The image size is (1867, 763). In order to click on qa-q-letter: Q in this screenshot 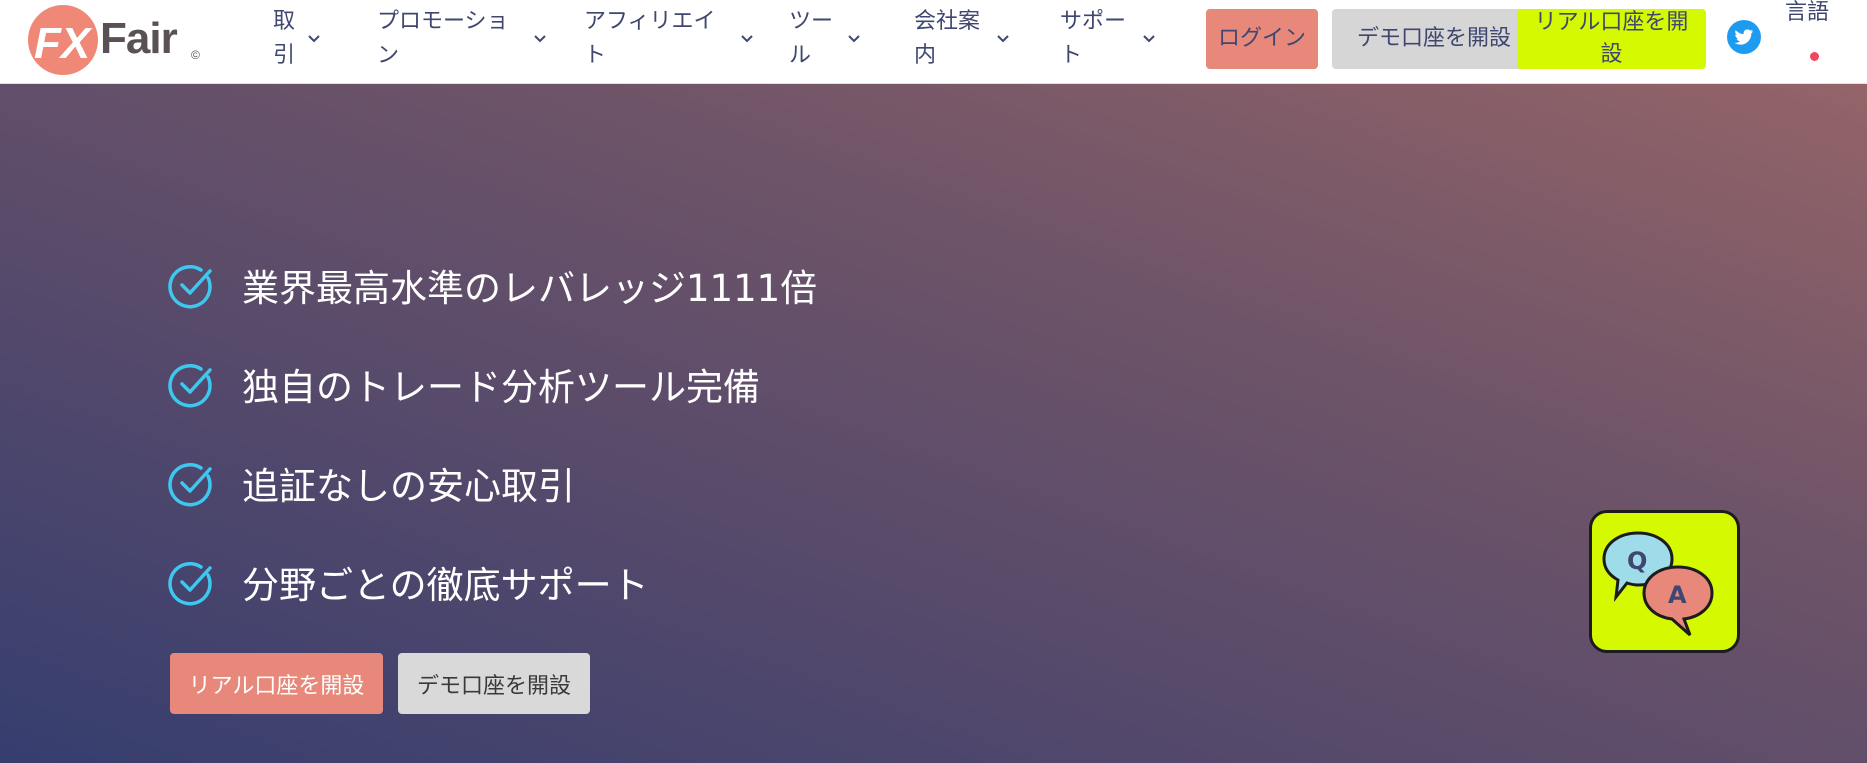, I will do `click(1637, 561)`.